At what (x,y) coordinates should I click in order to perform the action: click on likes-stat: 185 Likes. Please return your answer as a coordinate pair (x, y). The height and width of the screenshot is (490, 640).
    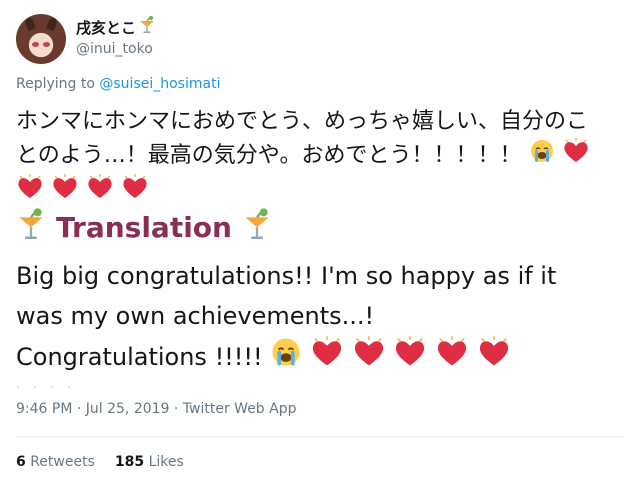
    Looking at the image, I should click on (149, 462).